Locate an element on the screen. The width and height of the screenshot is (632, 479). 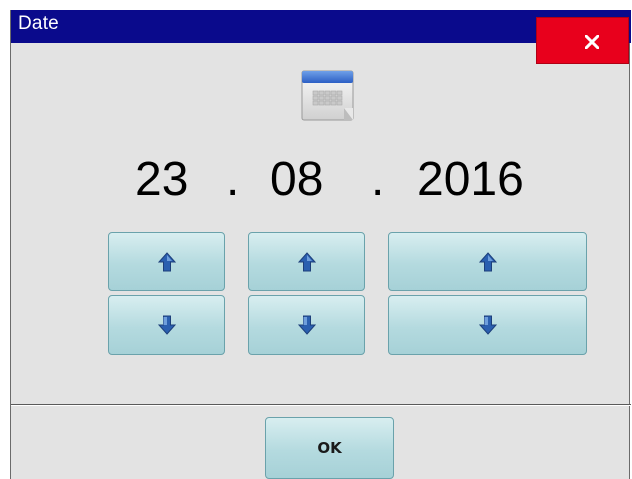
day-up-button is located at coordinates (166, 261).